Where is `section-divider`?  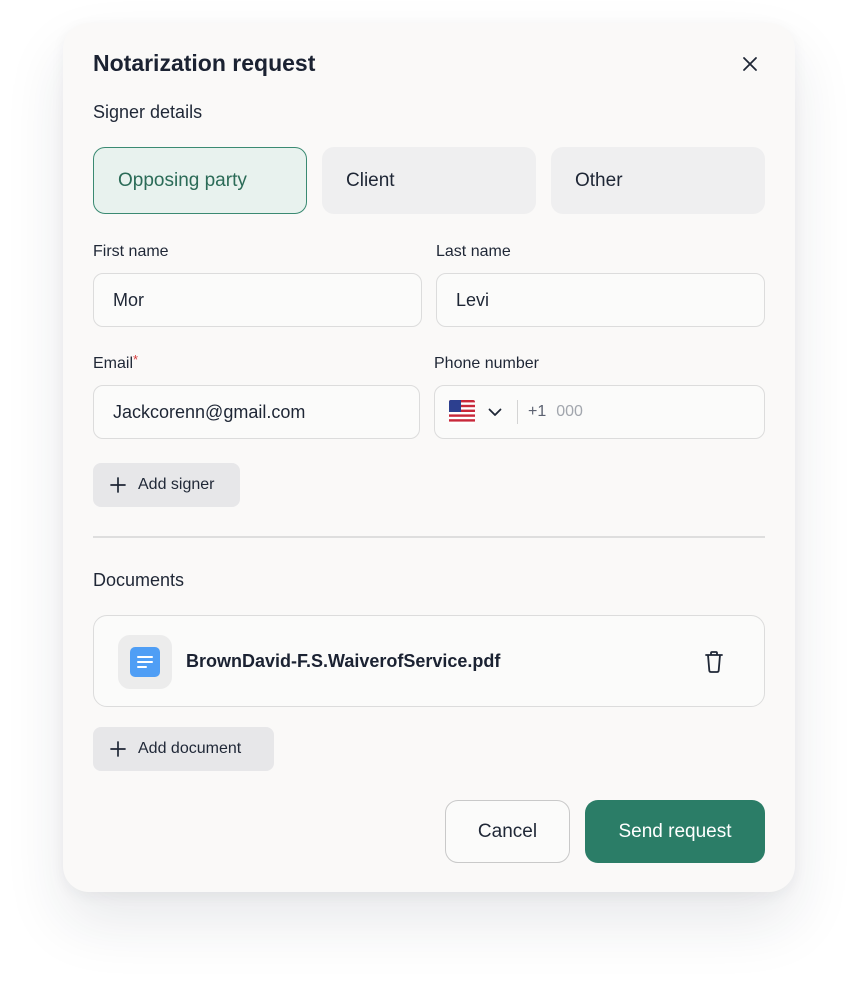
section-divider is located at coordinates (429, 537).